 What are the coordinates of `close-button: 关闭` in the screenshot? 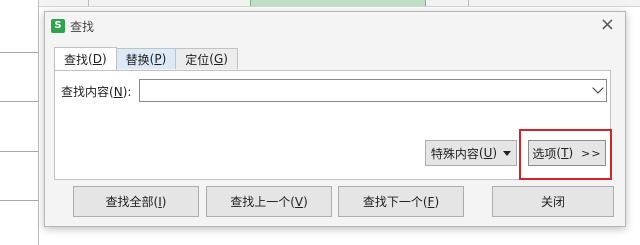 It's located at (553, 201).